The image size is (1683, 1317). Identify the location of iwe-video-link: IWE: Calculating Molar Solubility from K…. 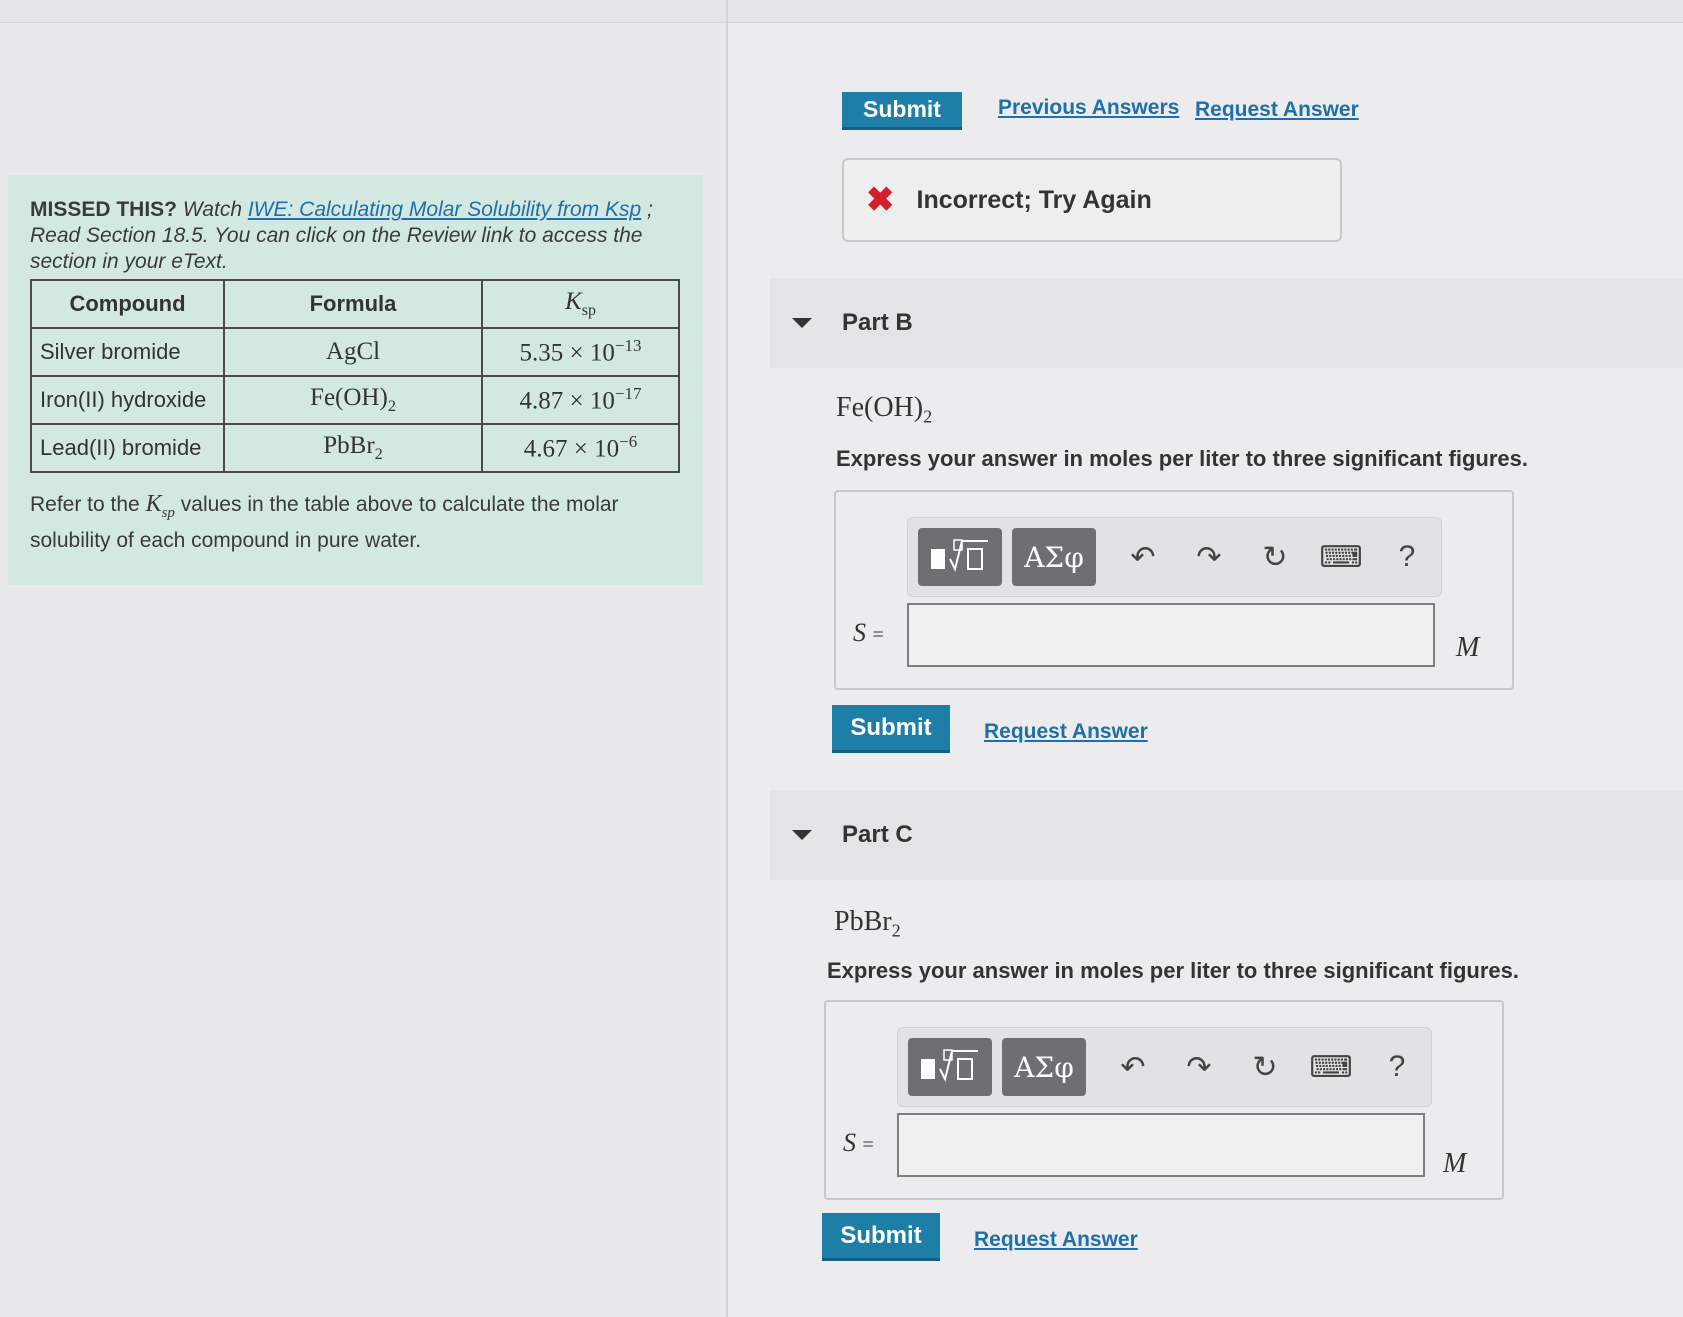
(444, 209).